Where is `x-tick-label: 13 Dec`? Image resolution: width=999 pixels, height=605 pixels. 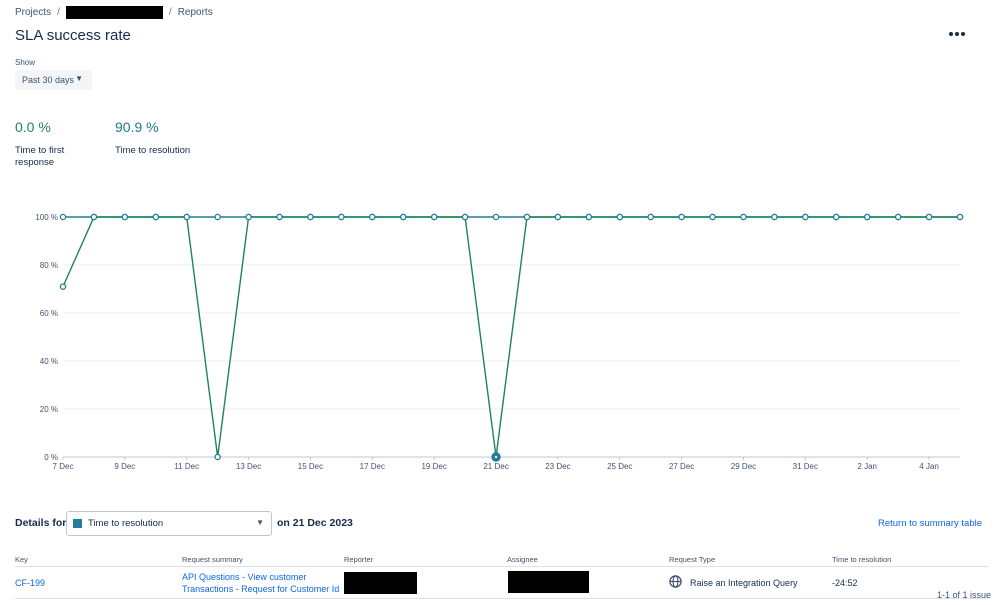 x-tick-label: 13 Dec is located at coordinates (248, 466).